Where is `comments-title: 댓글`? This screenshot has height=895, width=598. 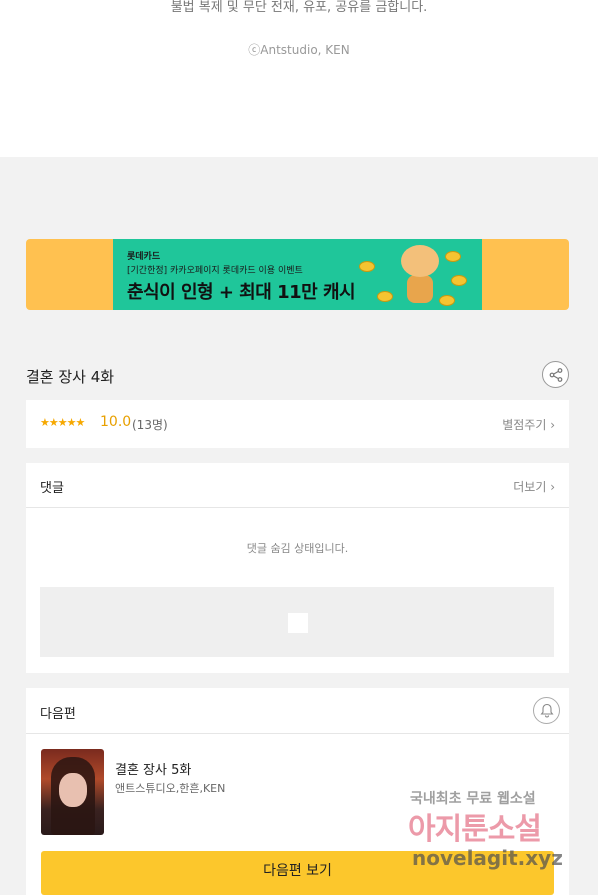 comments-title: 댓글 is located at coordinates (52, 488).